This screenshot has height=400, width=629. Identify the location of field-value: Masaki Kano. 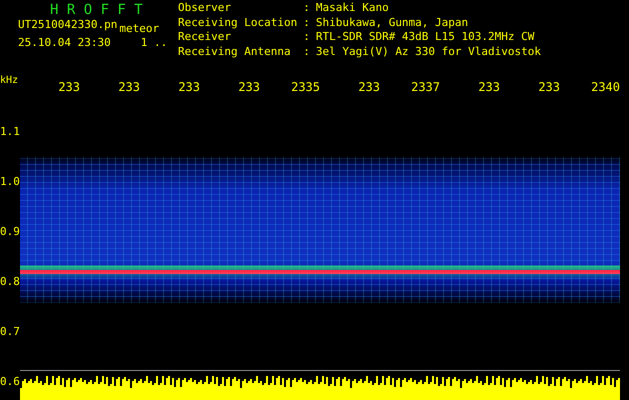
(353, 9).